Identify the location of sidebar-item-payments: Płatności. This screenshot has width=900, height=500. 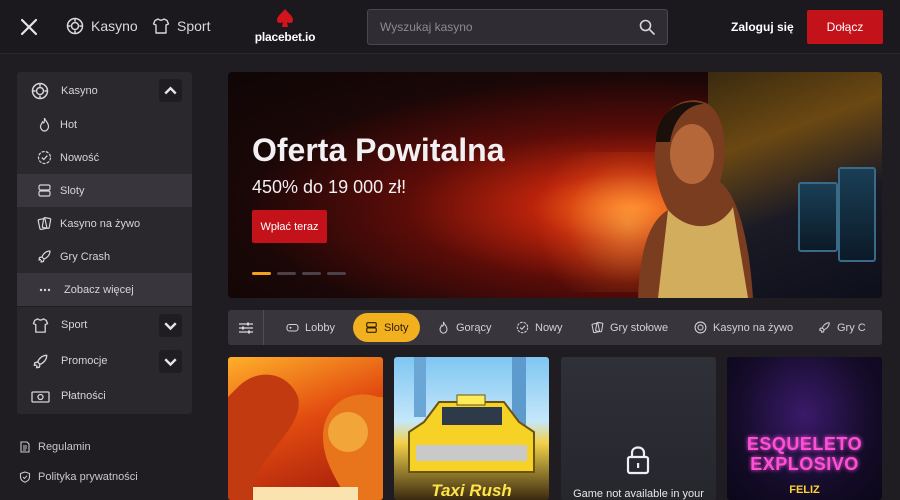
(104, 396).